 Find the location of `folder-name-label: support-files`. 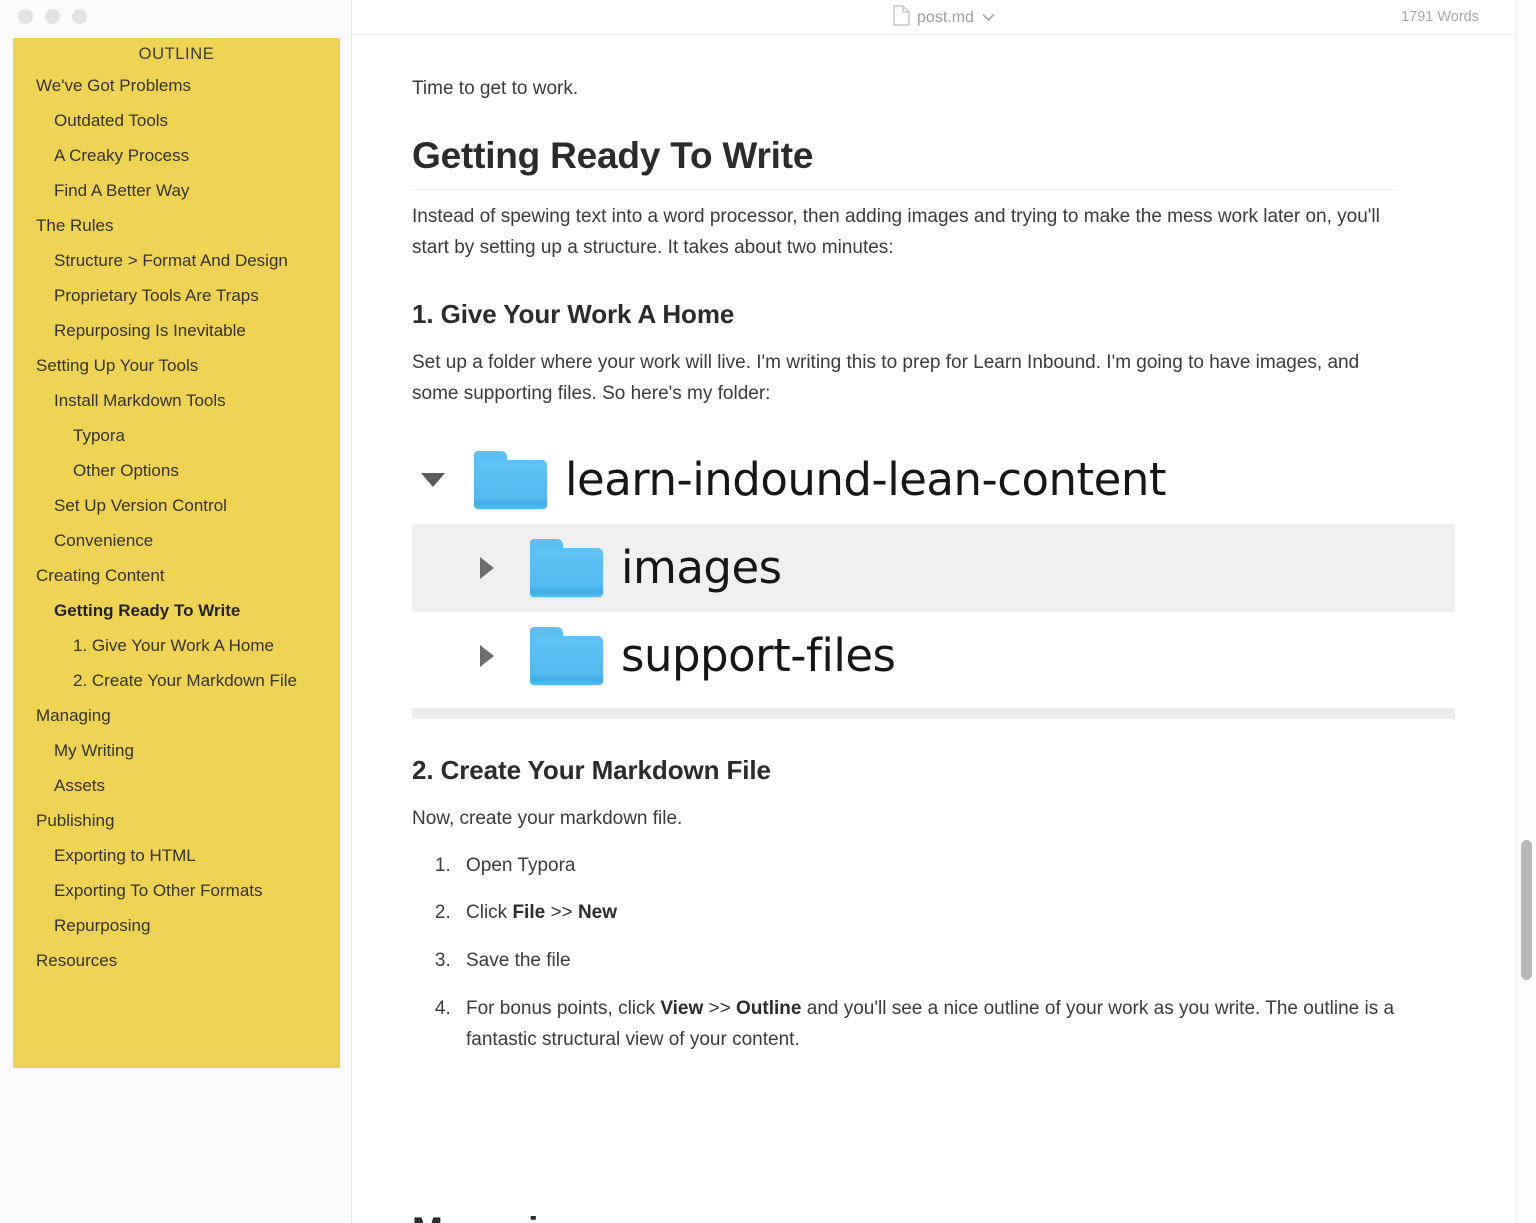

folder-name-label: support-files is located at coordinates (758, 656).